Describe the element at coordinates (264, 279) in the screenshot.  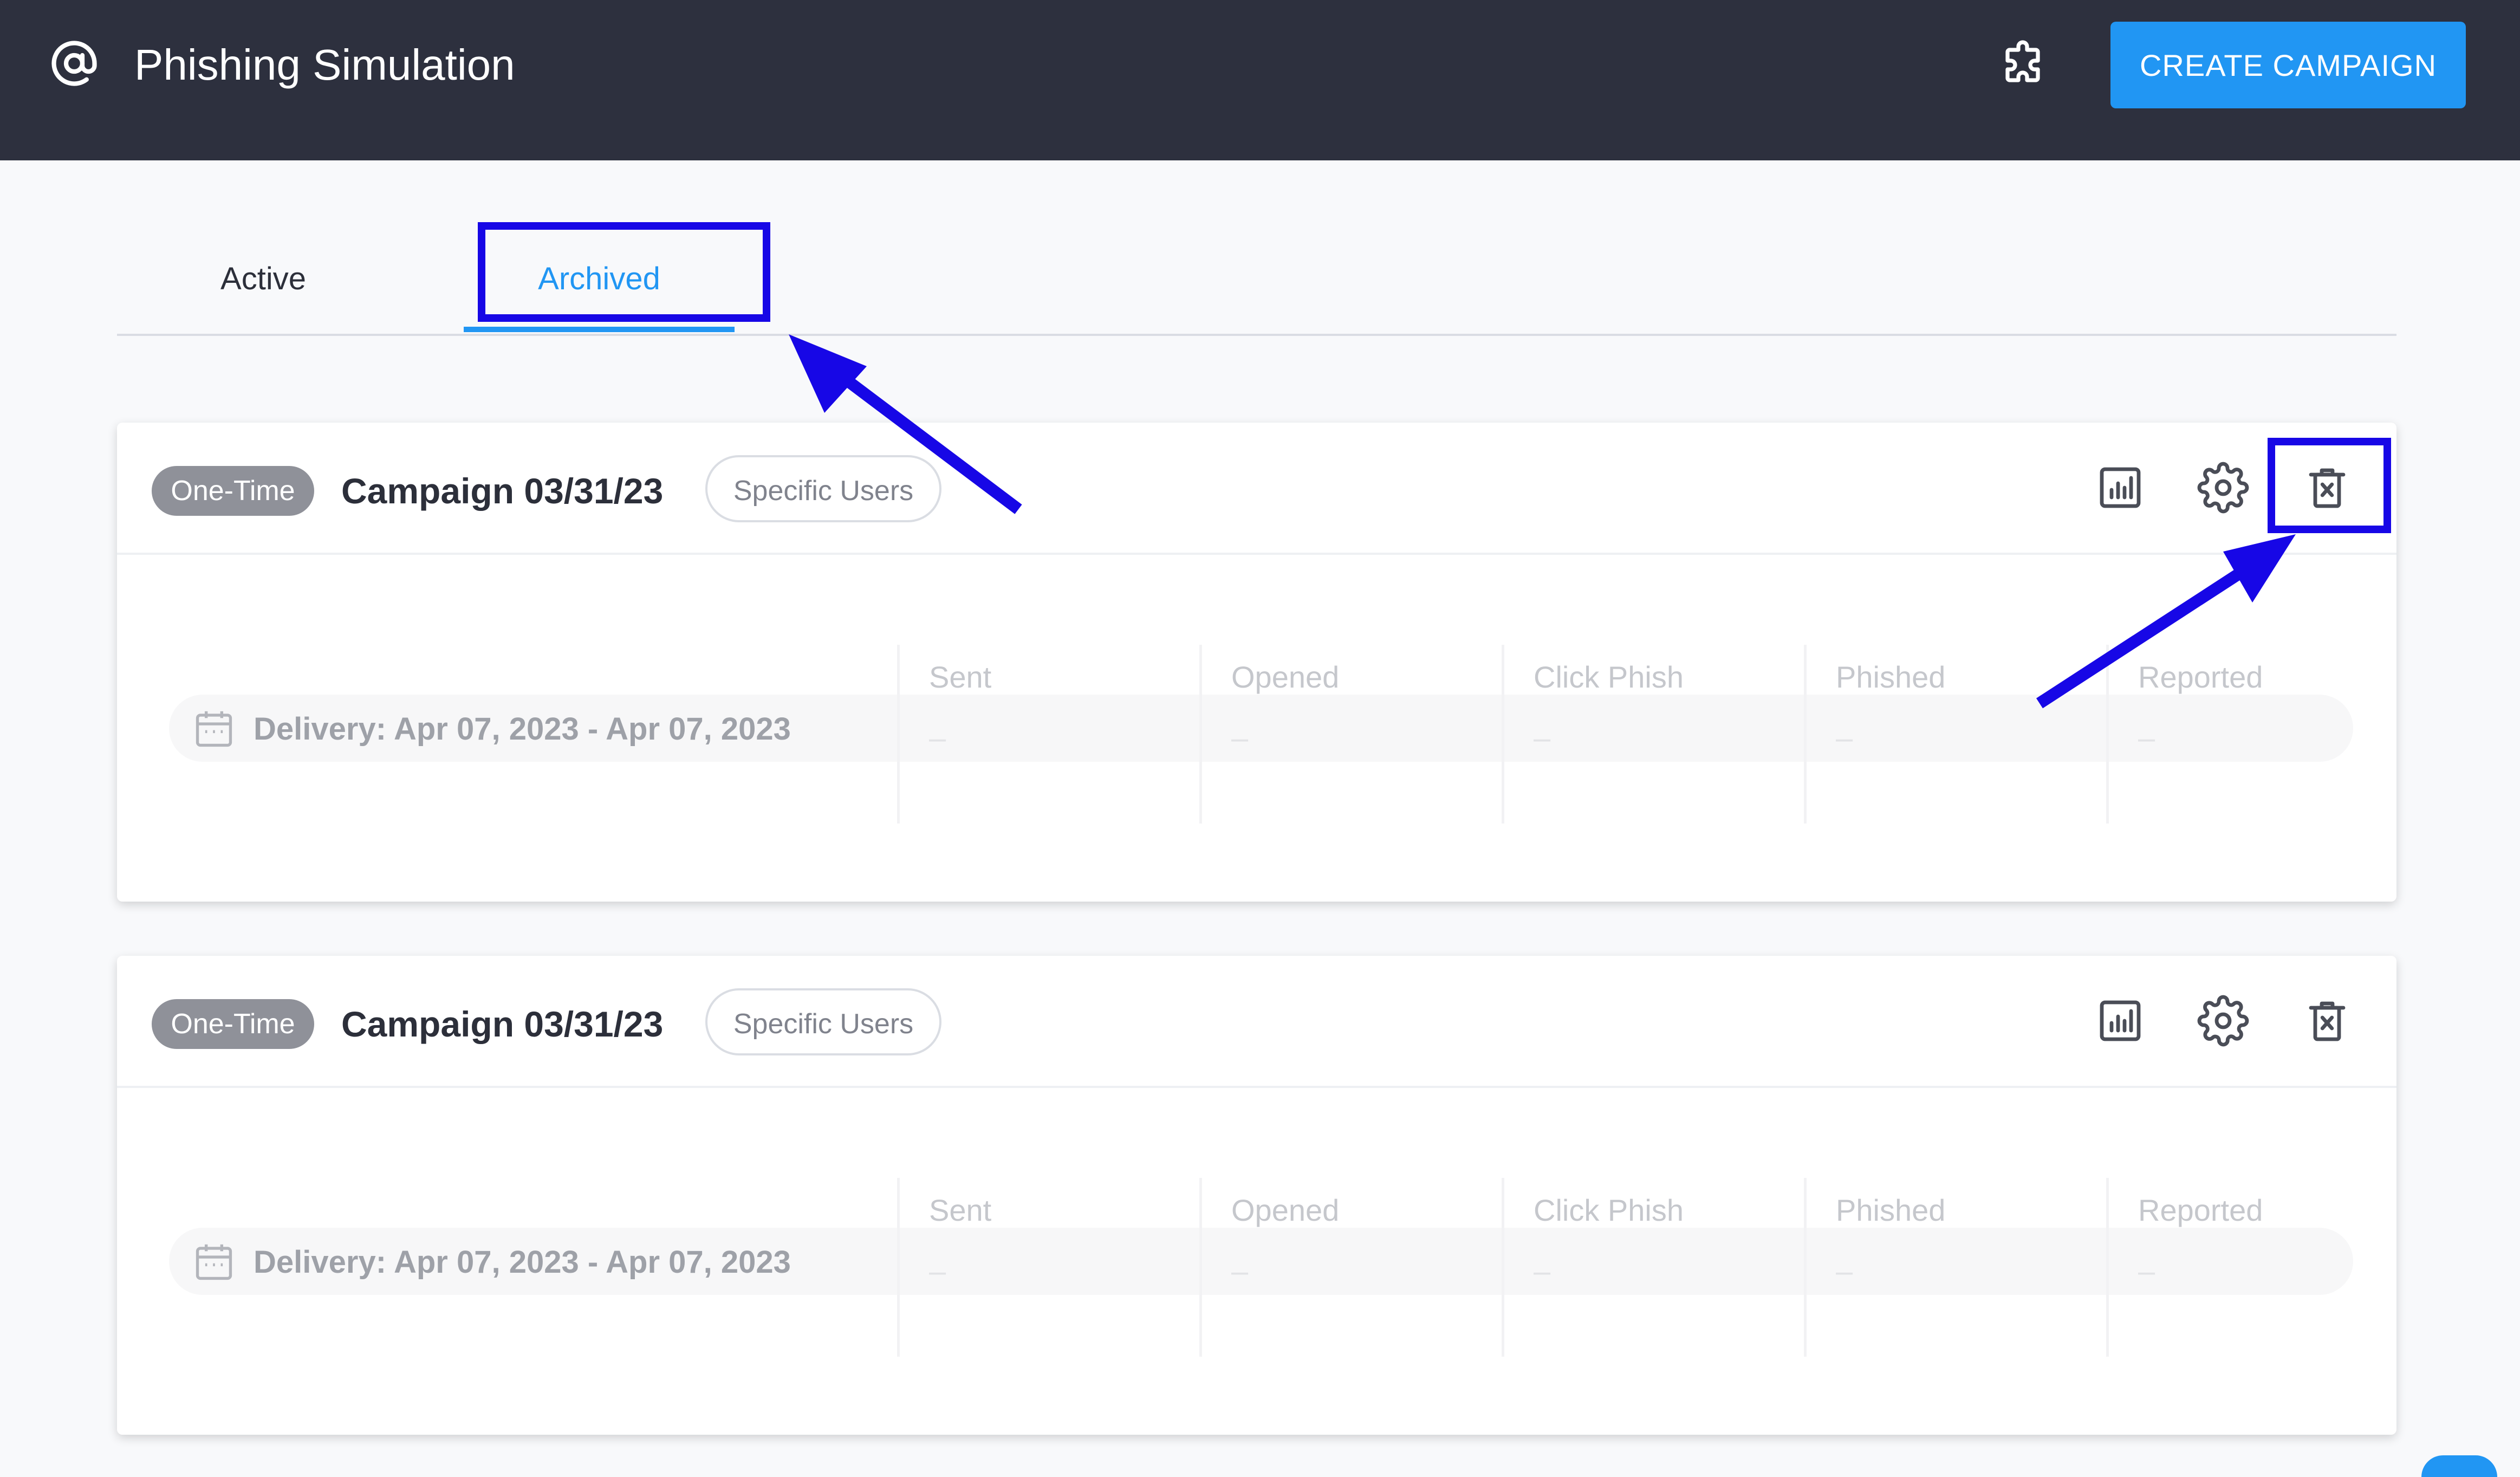
I see `tab-active: Active` at that location.